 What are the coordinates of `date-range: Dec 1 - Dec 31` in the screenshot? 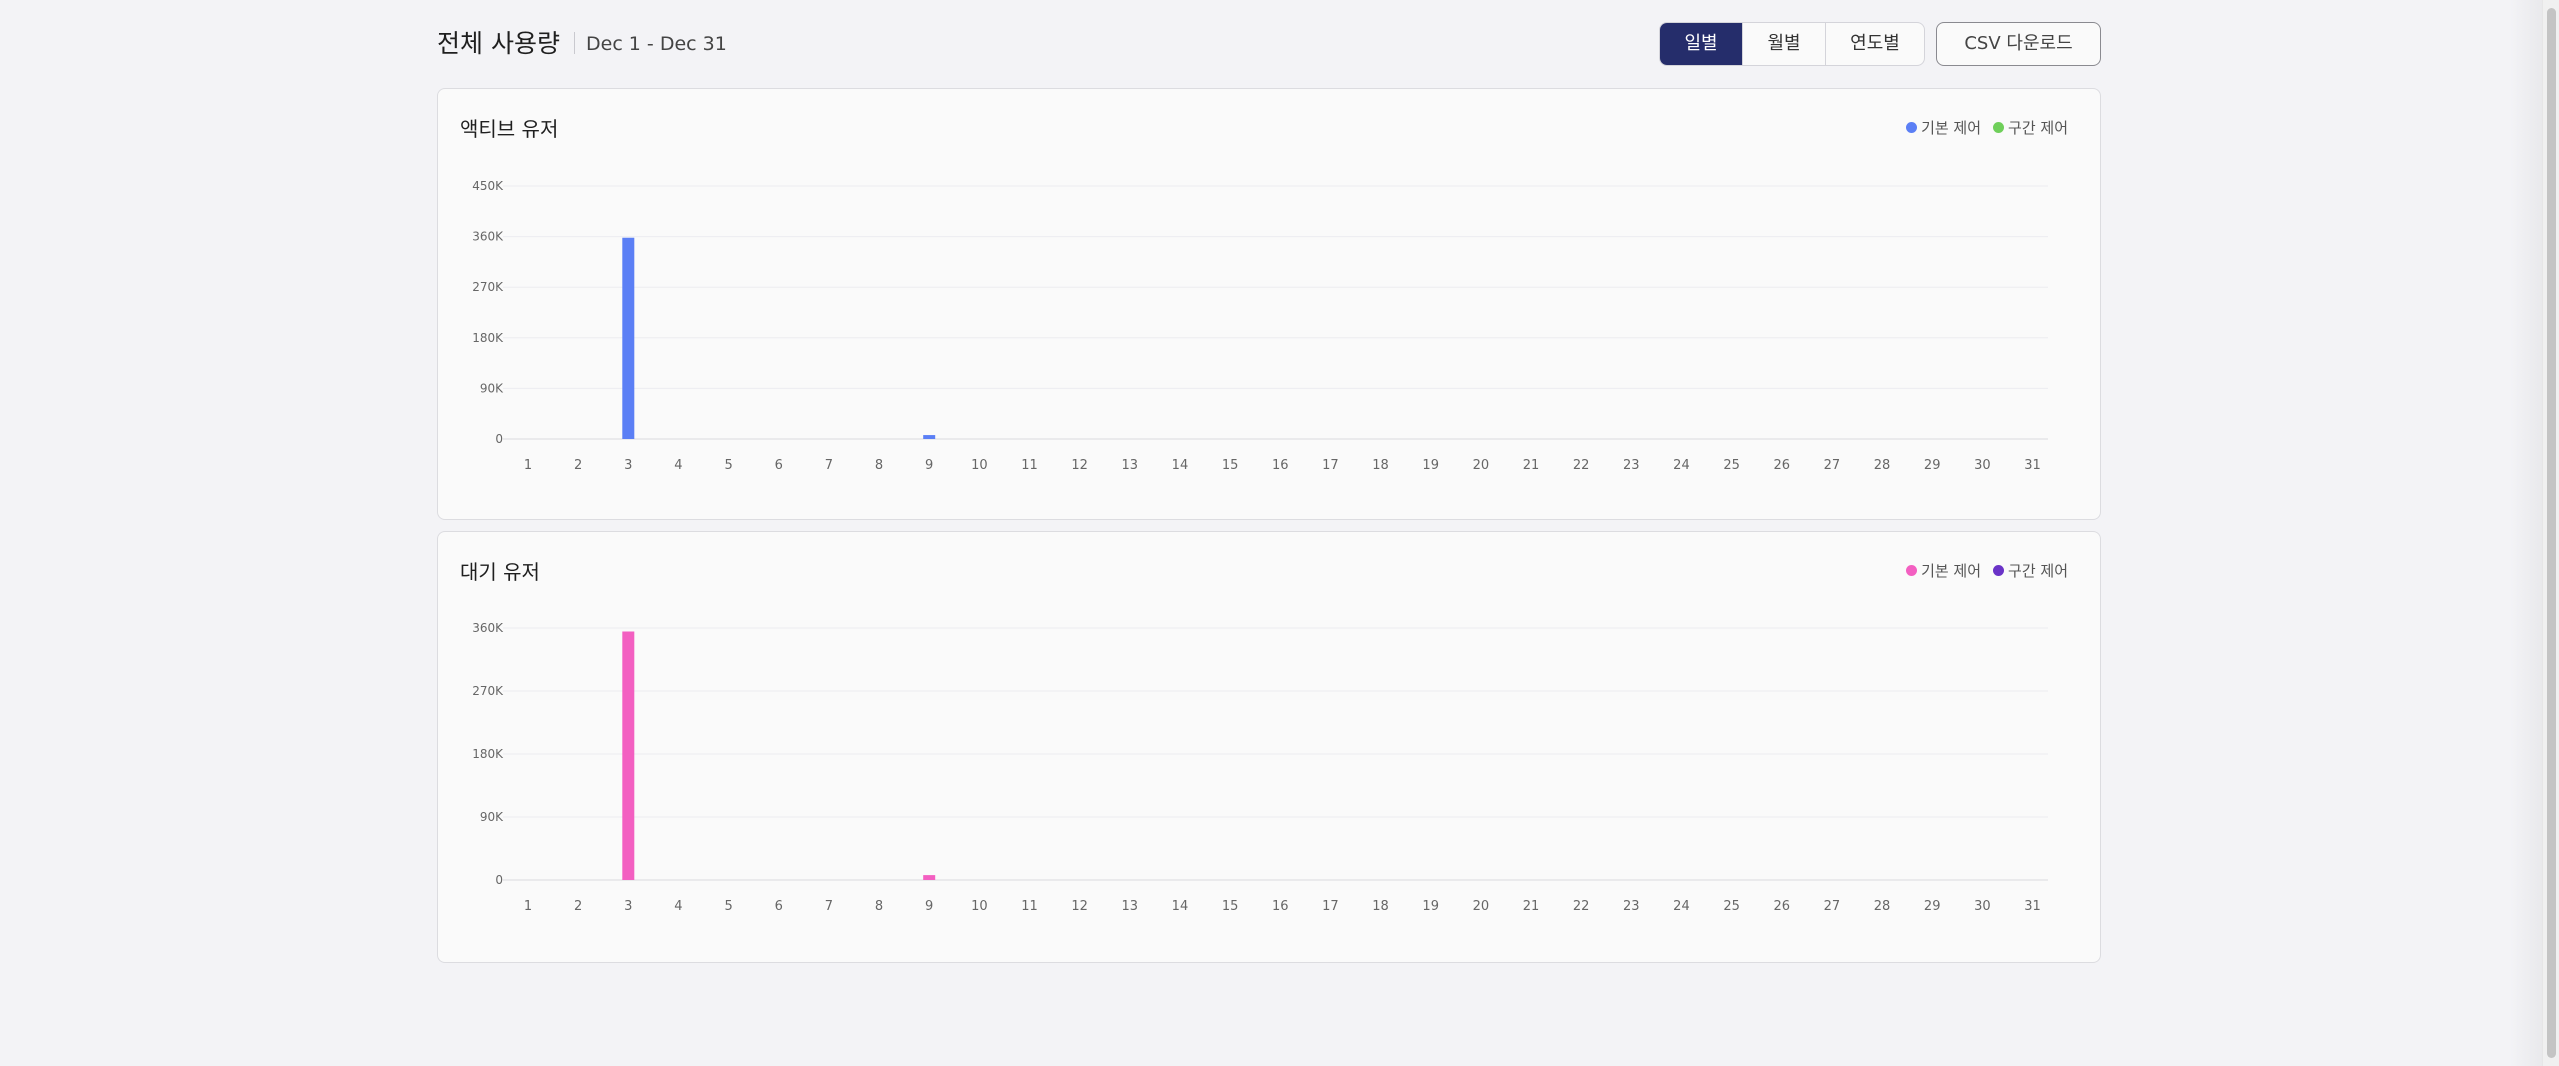 It's located at (656, 44).